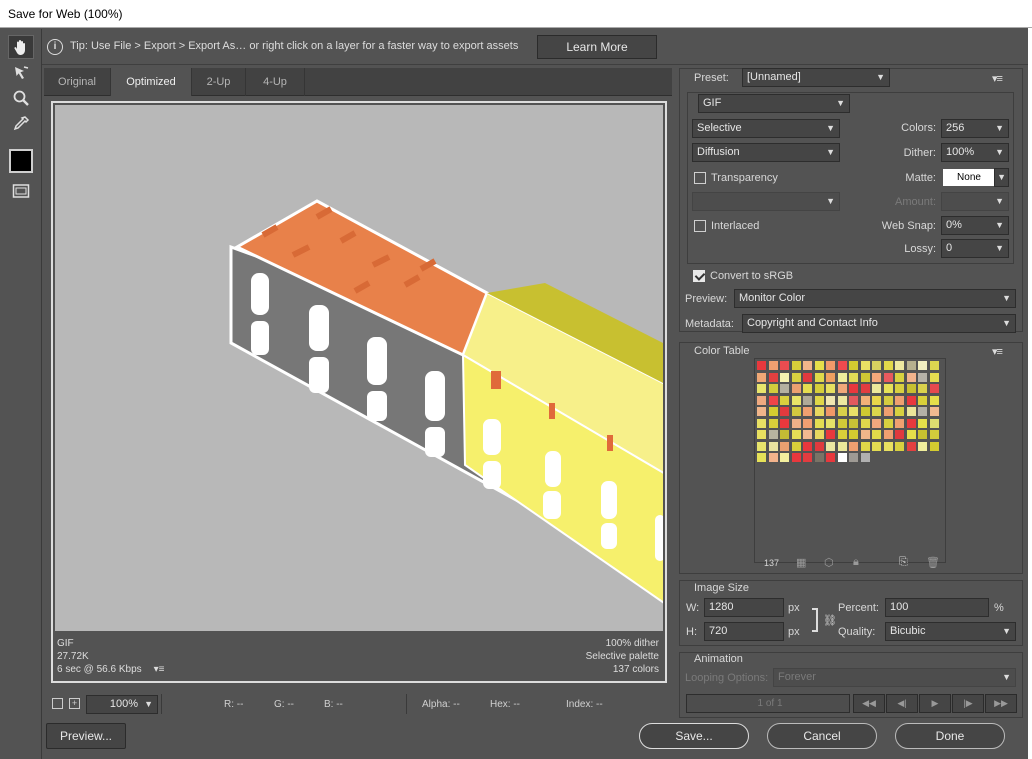 The image size is (1032, 759). Describe the element at coordinates (829, 562) in the screenshot. I see `web-shift-icon: ⬡` at that location.